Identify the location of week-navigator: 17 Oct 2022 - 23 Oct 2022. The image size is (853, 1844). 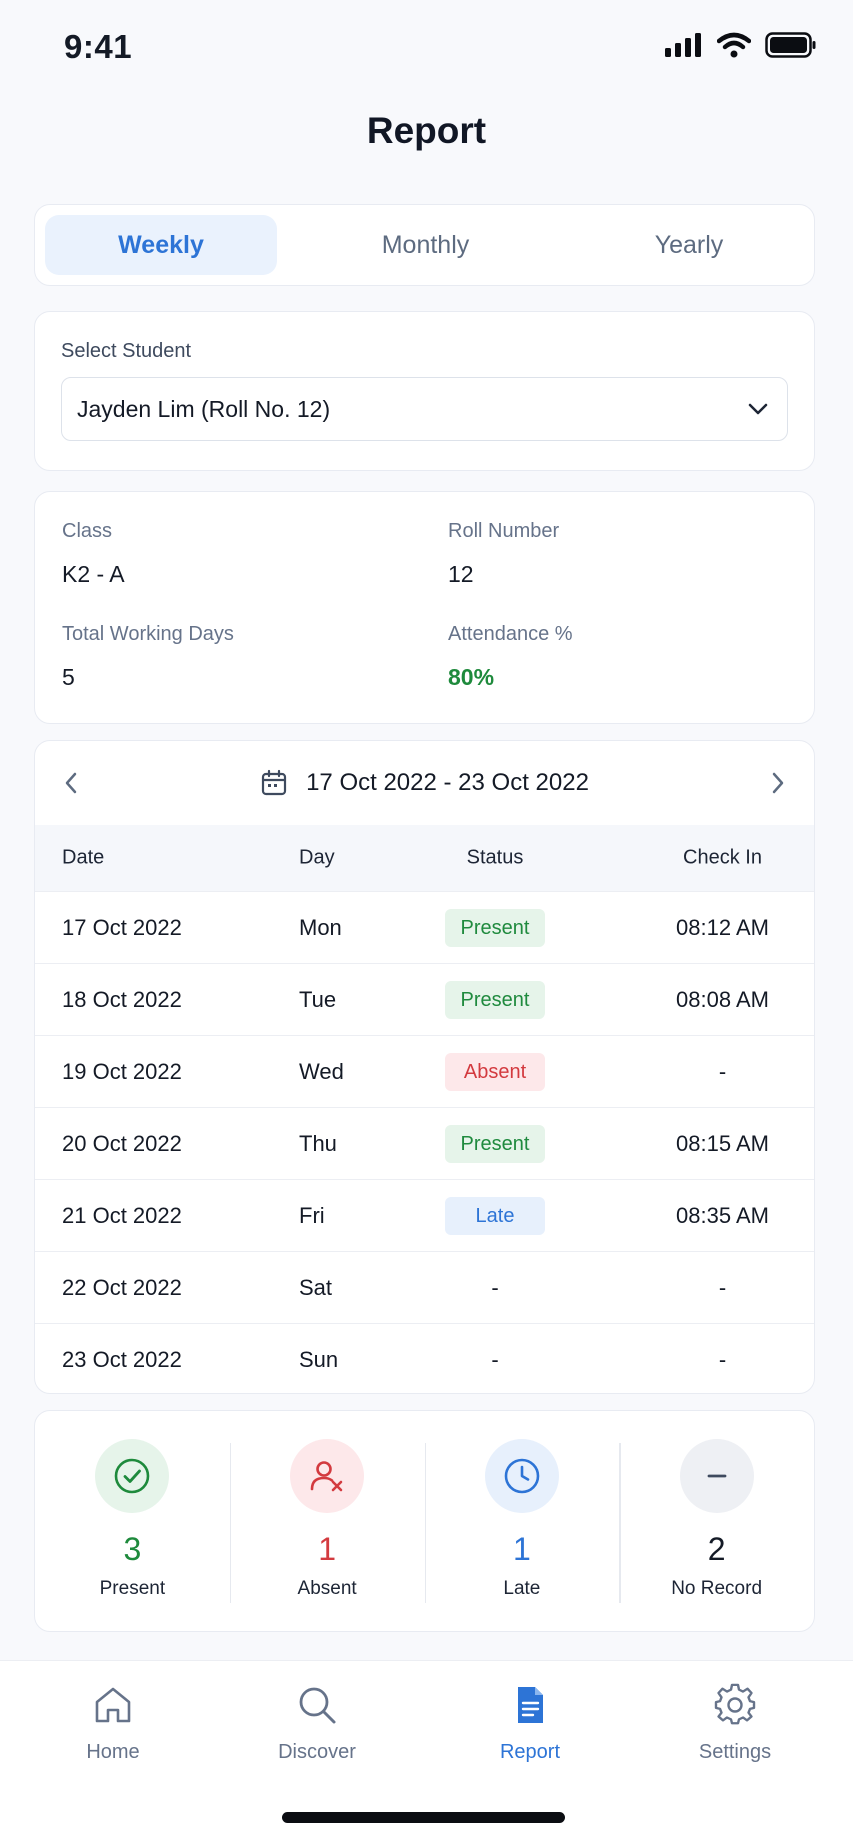
(424, 783).